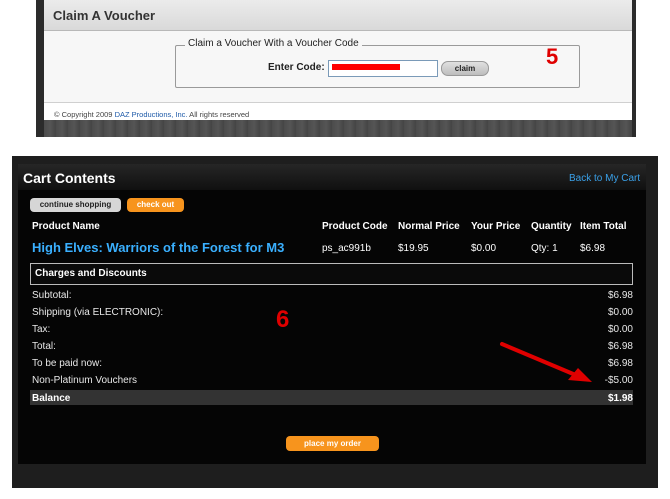 This screenshot has height=499, width=670. I want to click on item-total: $6.98, so click(593, 248).